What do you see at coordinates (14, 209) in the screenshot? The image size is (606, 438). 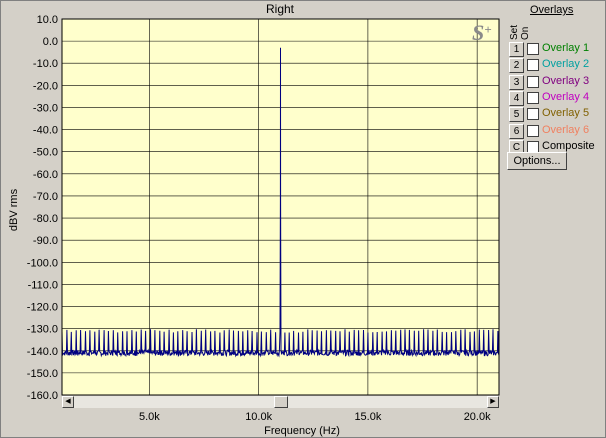 I see `y-axis-title: dBV rms` at bounding box center [14, 209].